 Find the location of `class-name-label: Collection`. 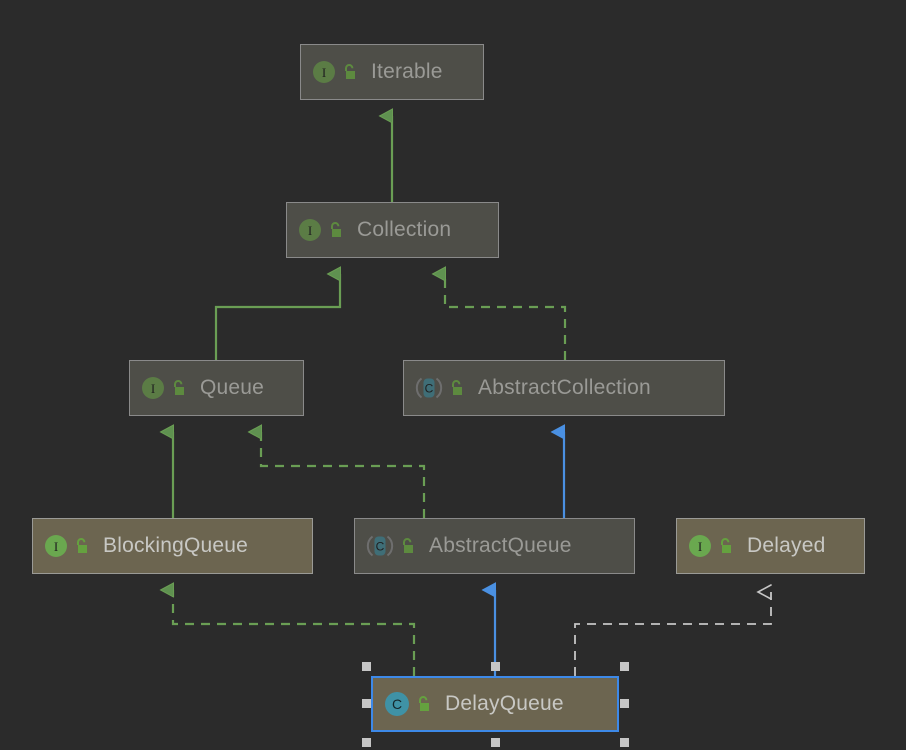

class-name-label: Collection is located at coordinates (404, 229).